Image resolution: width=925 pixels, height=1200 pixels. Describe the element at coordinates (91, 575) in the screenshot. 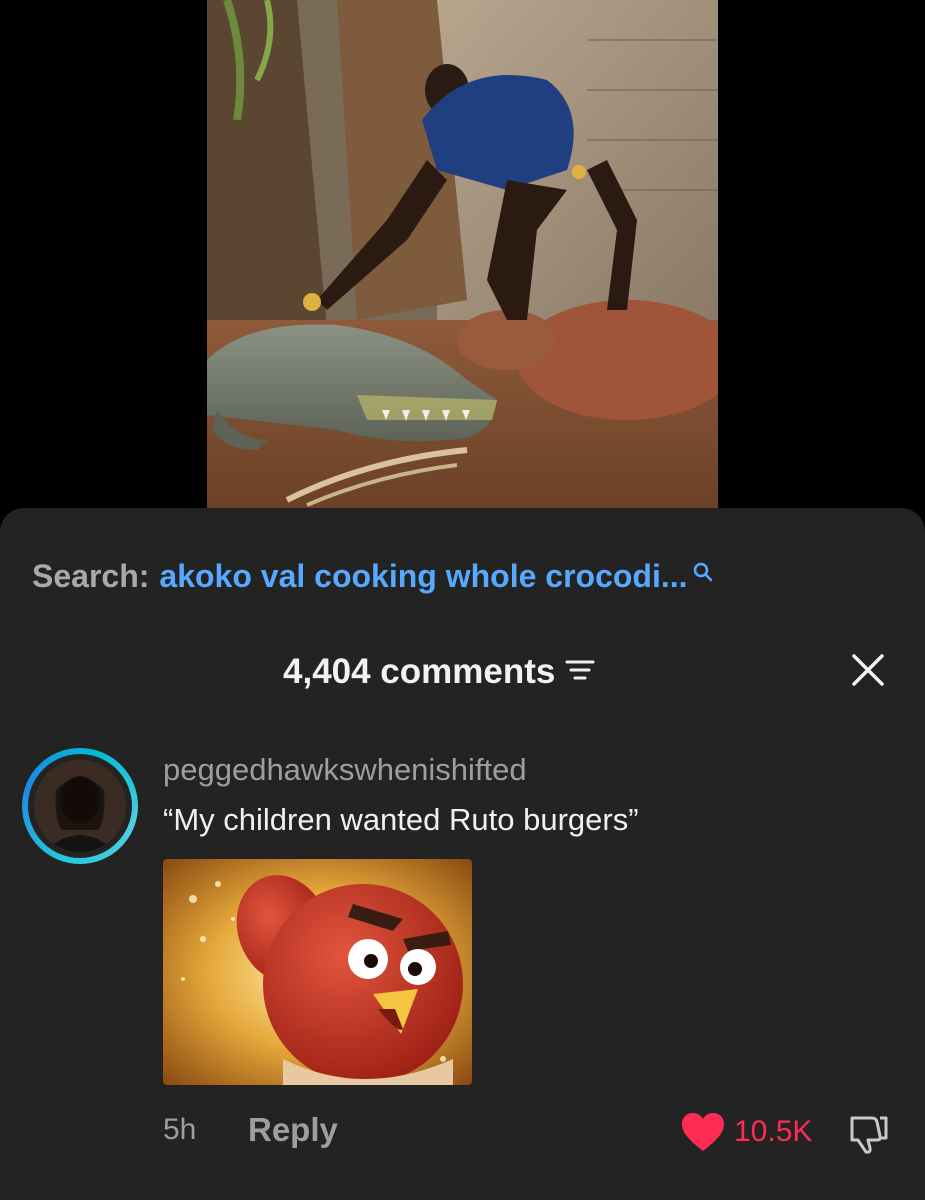

I see `search-label: Search:` at that location.